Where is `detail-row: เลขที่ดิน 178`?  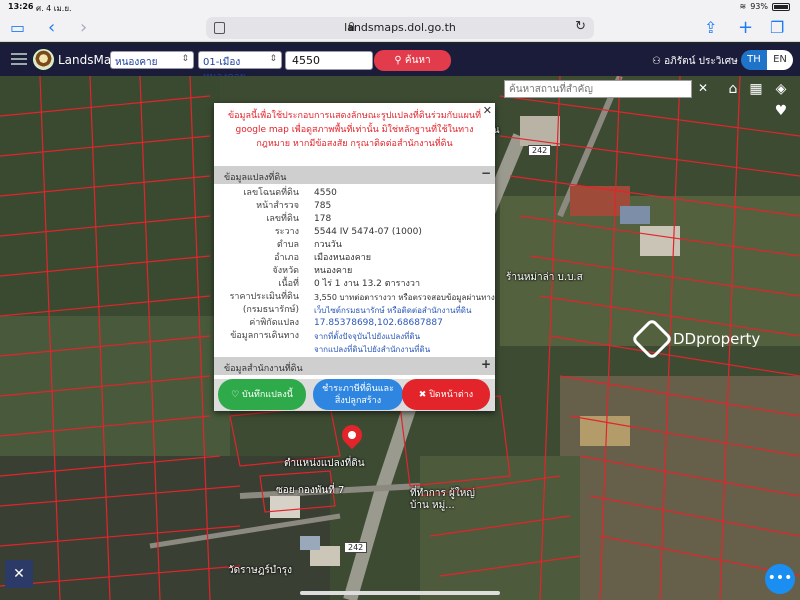 detail-row: เลขที่ดิน 178 is located at coordinates (354, 219).